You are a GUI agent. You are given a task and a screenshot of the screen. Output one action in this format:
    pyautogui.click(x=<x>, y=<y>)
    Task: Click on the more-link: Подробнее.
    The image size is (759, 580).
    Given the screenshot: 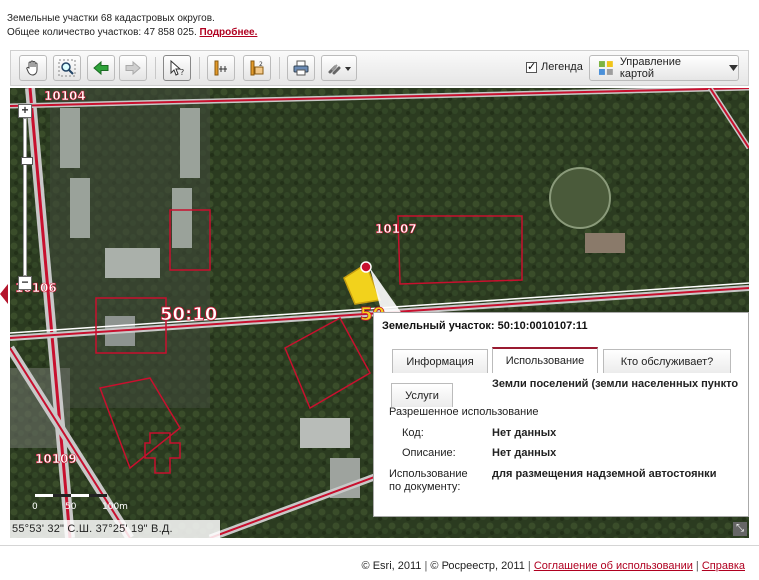 What is the action you would take?
    pyautogui.click(x=229, y=32)
    